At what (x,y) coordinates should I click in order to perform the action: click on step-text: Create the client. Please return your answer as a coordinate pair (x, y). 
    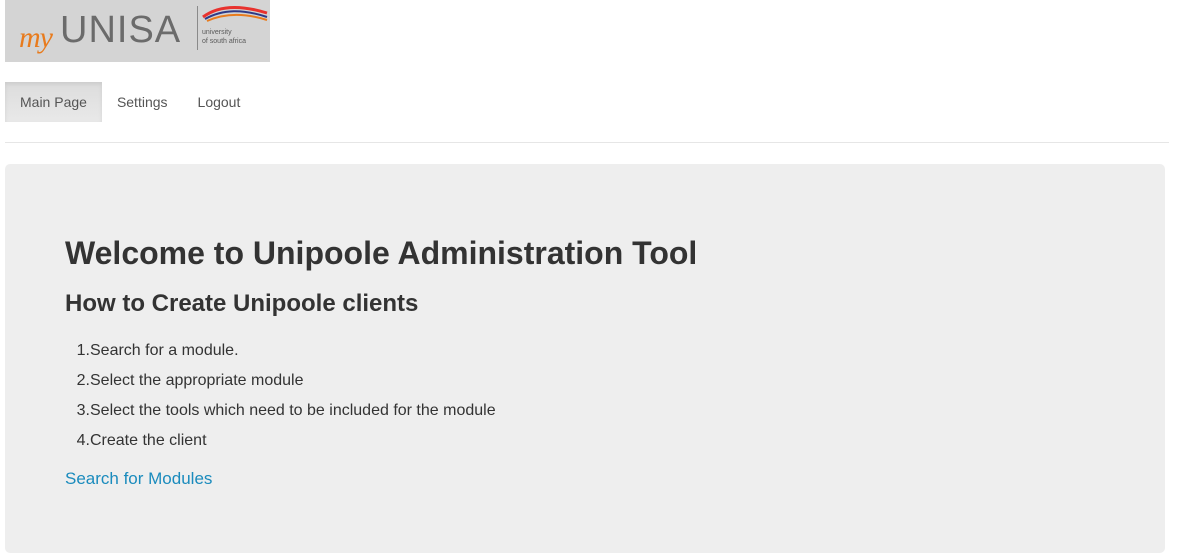
    Looking at the image, I should click on (148, 440).